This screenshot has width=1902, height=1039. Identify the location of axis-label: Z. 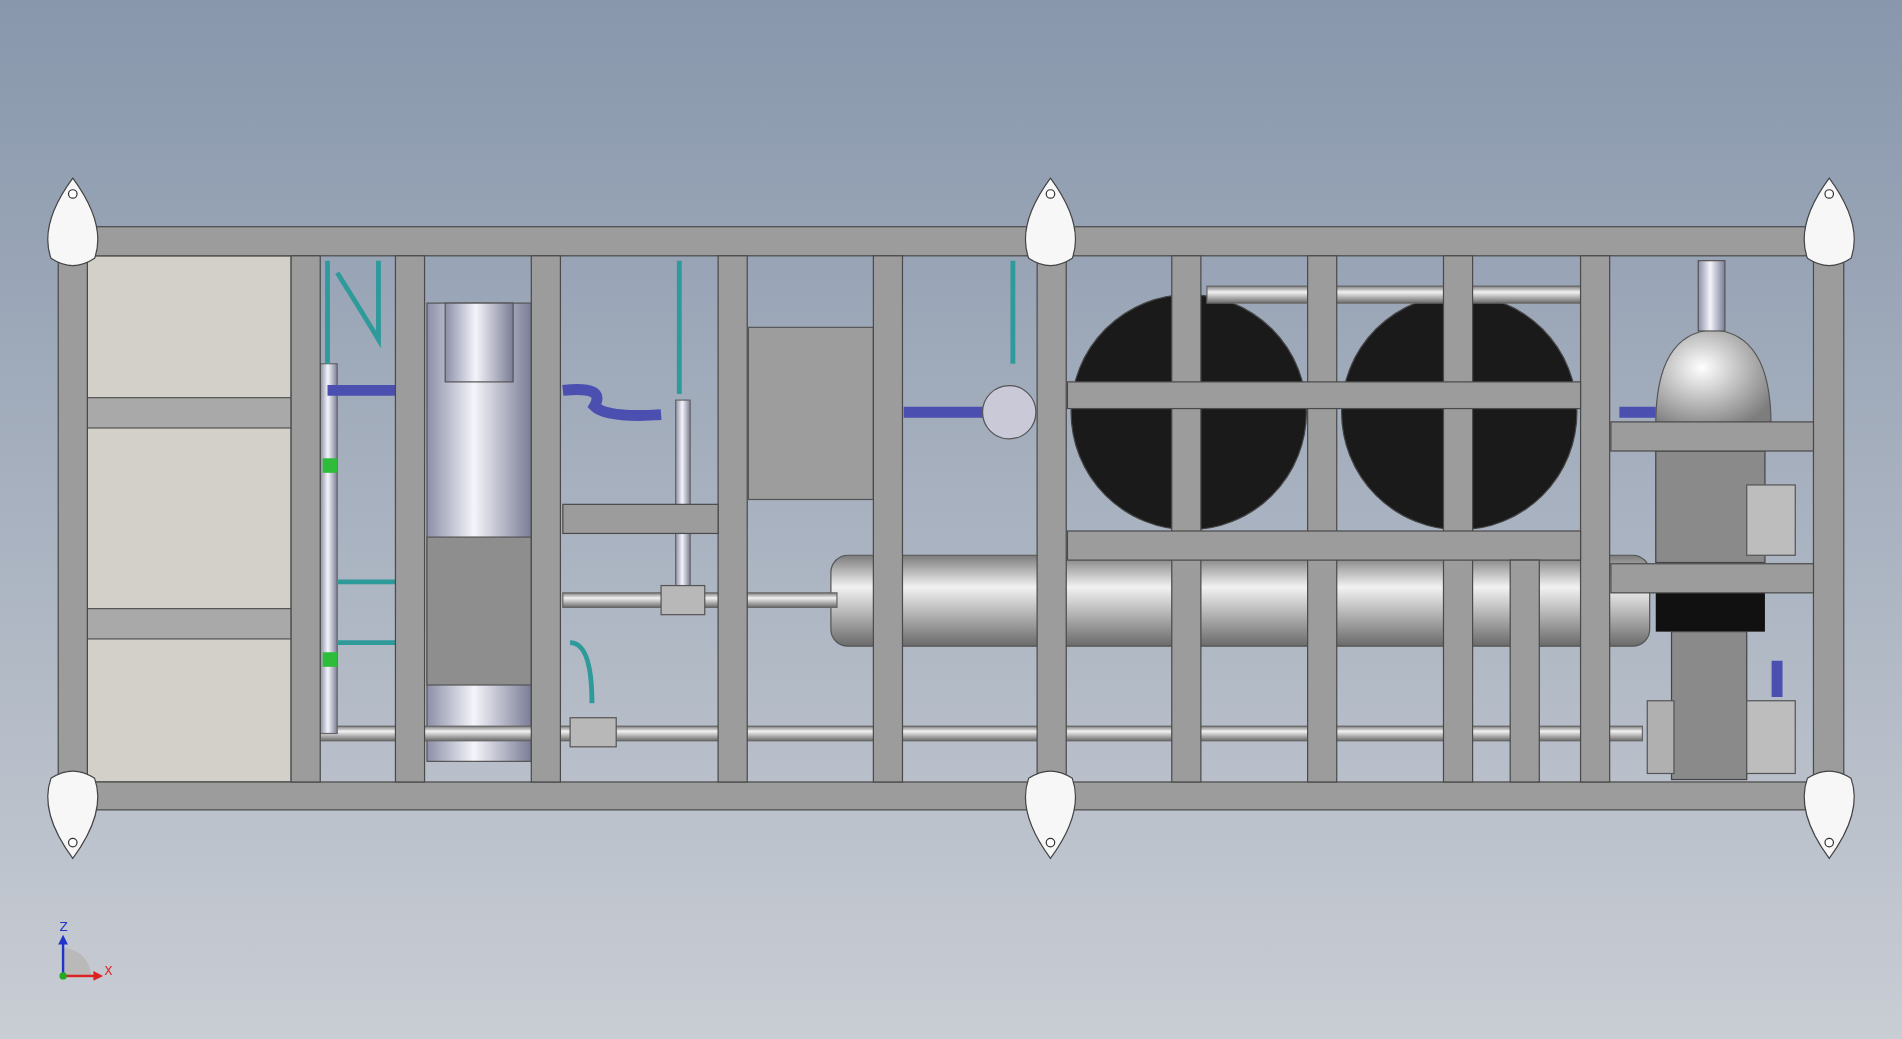
(63, 927).